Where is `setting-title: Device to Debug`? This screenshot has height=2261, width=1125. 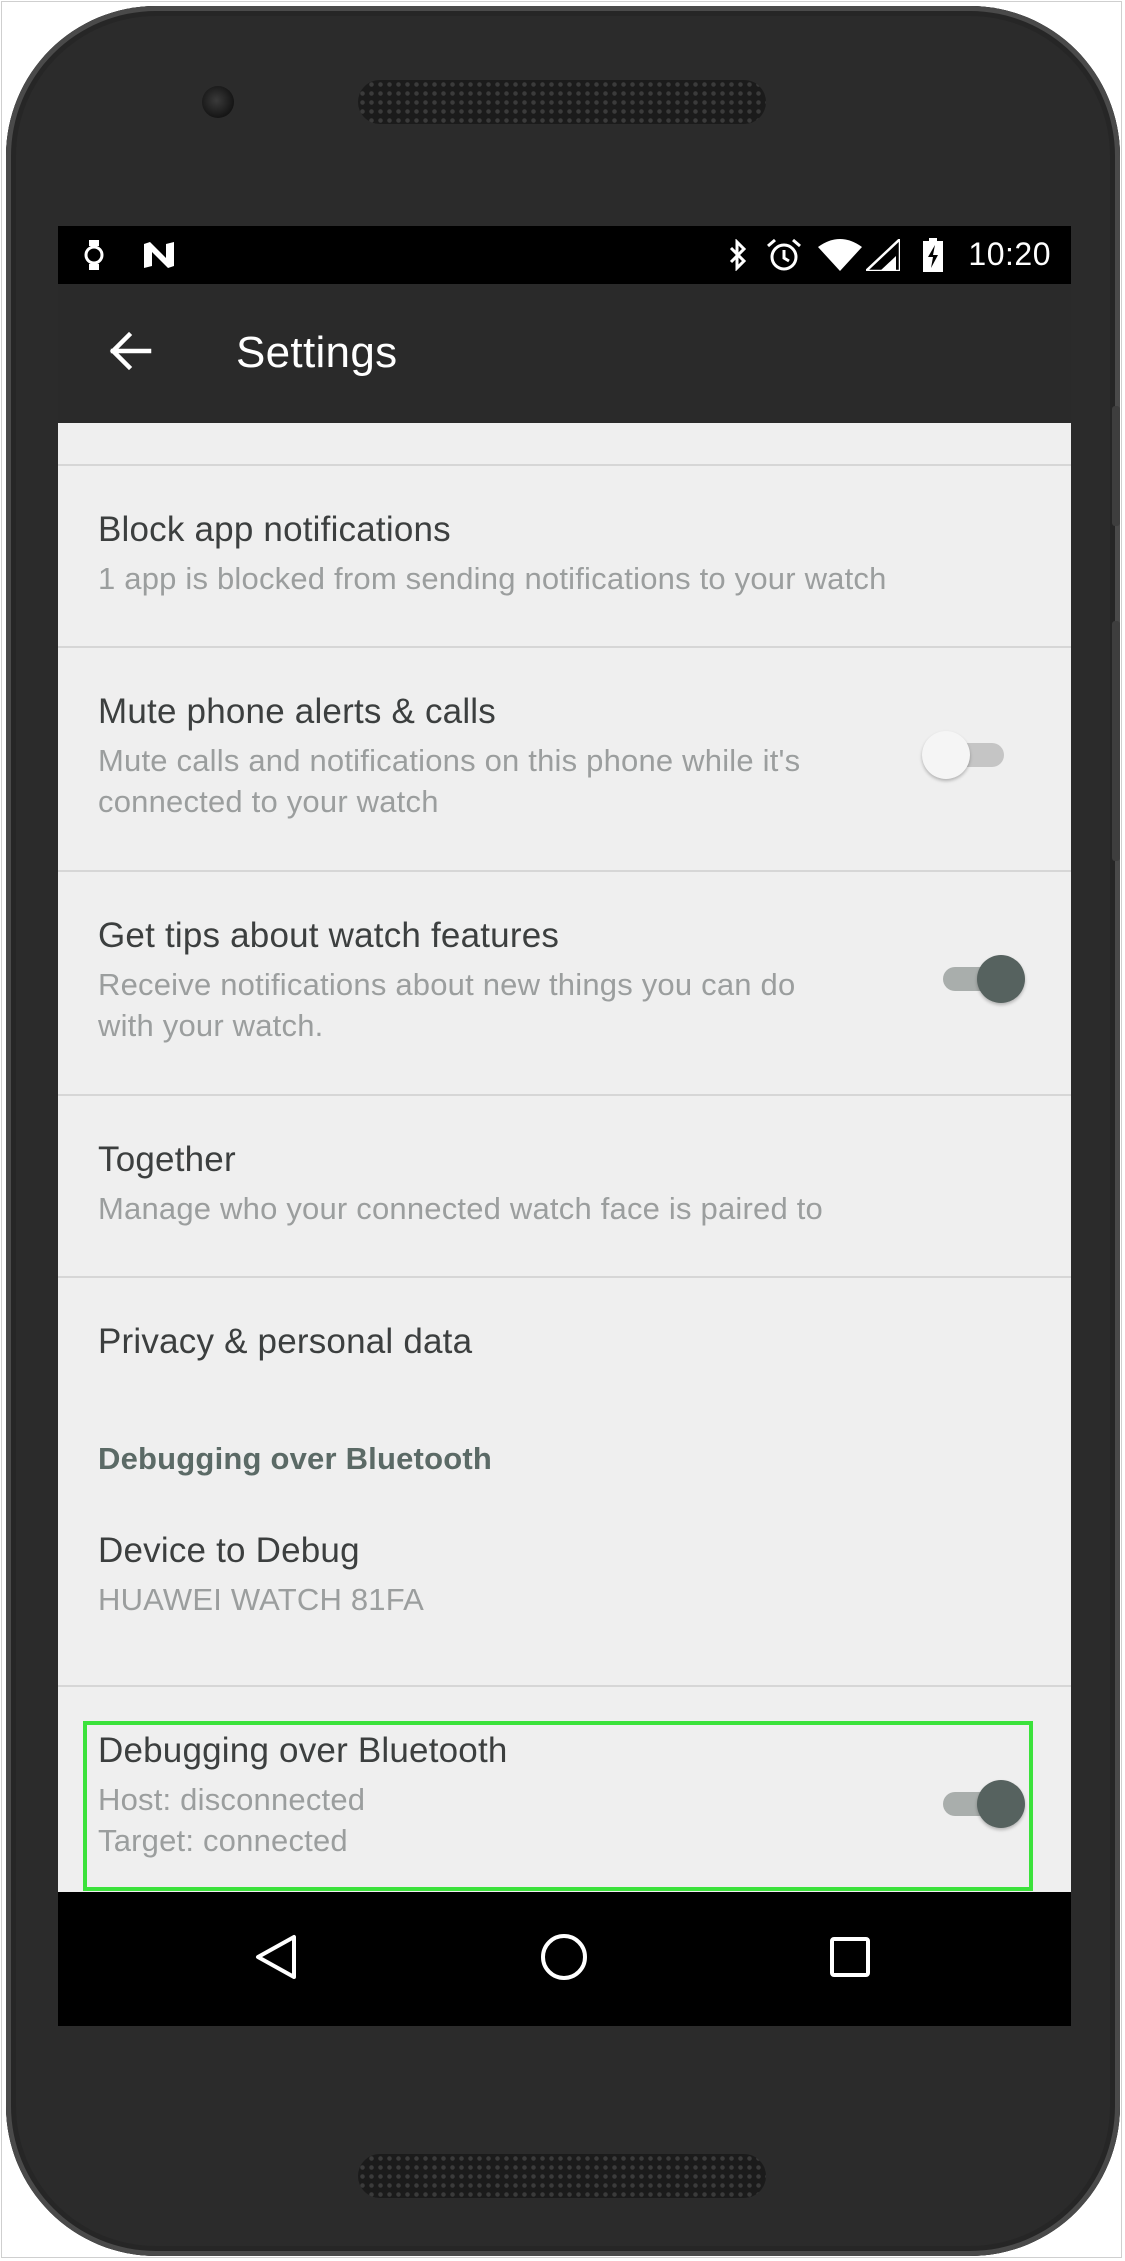
setting-title: Device to Debug is located at coordinates (229, 1550).